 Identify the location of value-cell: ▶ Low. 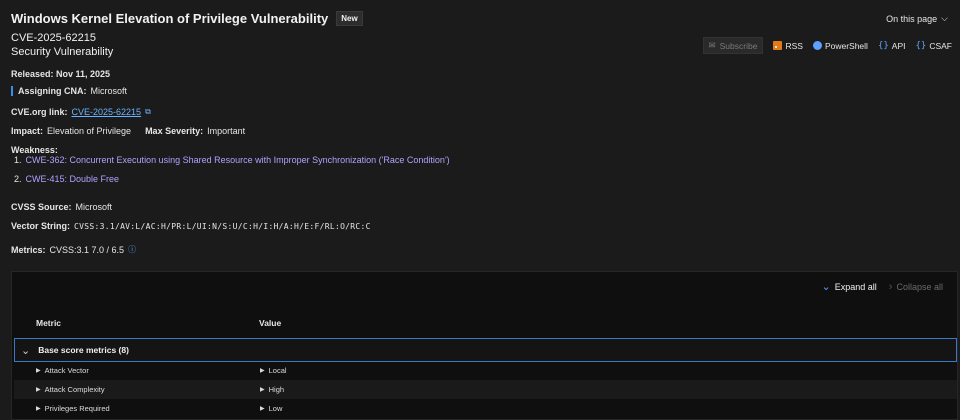
(271, 408).